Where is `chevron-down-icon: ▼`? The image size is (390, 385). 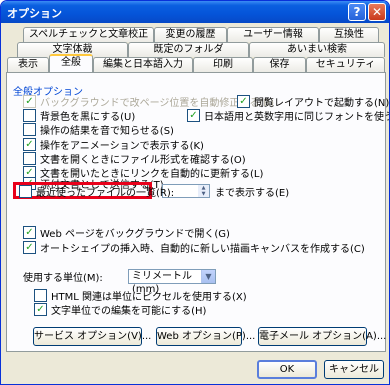
chevron-down-icon: ▼ is located at coordinates (208, 276).